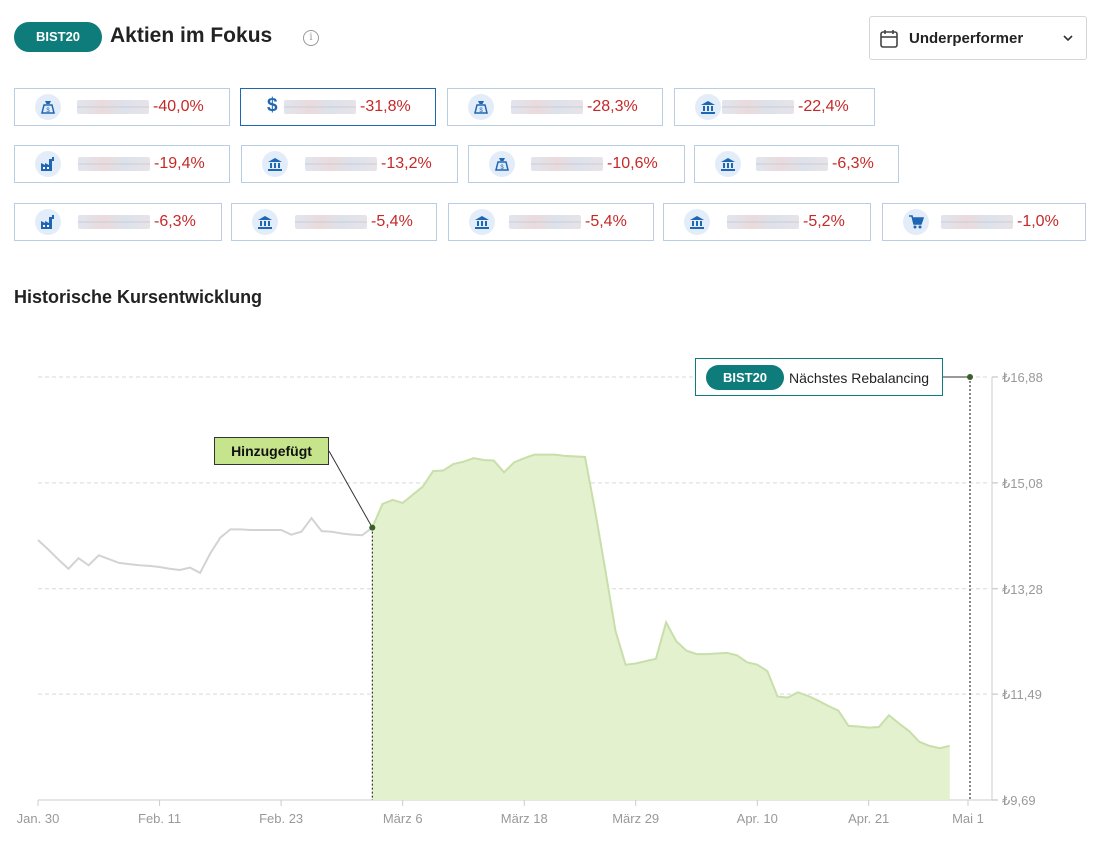 The height and width of the screenshot is (841, 1099). I want to click on y-tick-label: ₺9,69, so click(1019, 800).